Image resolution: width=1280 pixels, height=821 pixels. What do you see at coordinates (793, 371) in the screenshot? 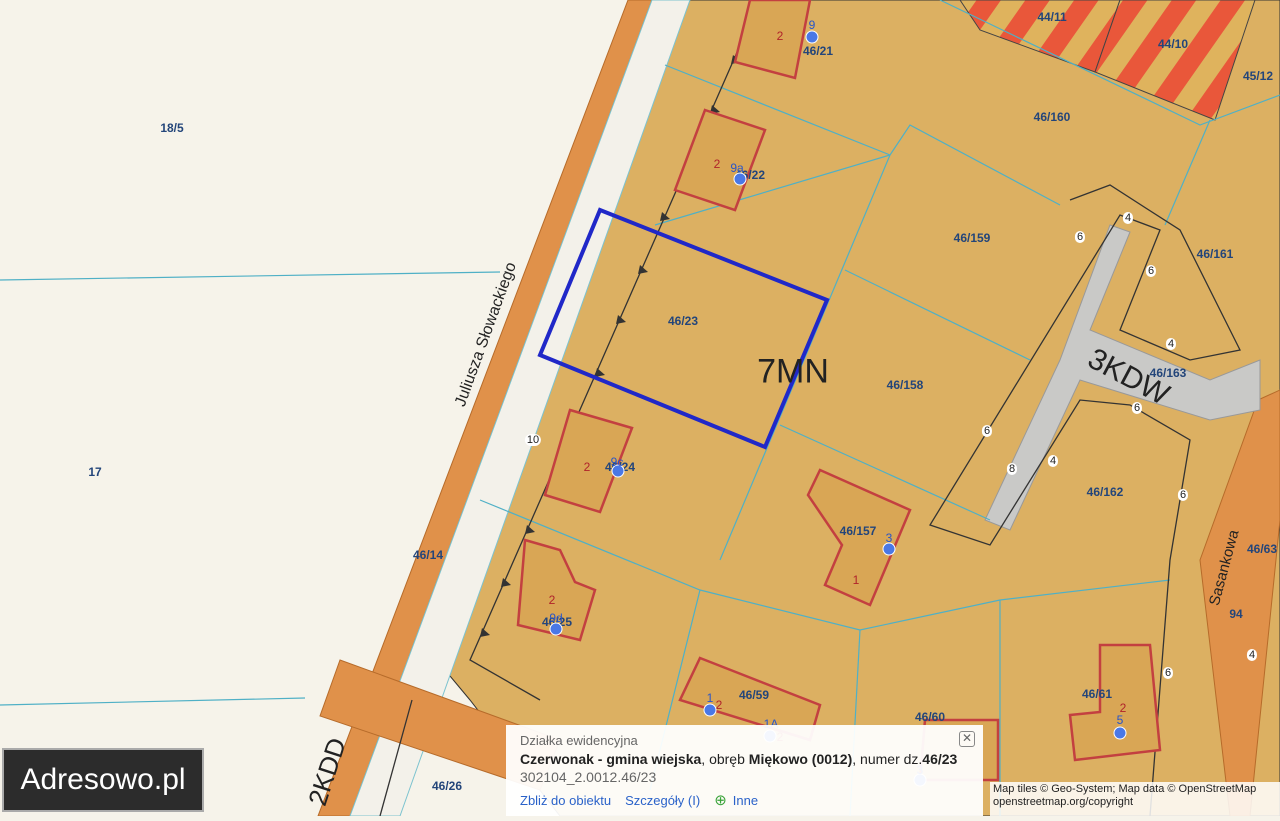
I see `zone-label: 7MN` at bounding box center [793, 371].